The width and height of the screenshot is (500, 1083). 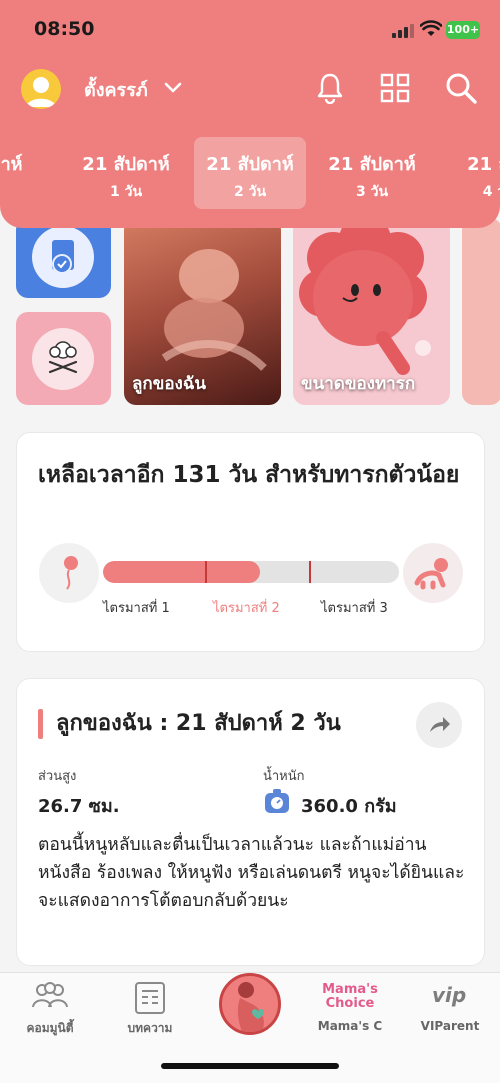 I want to click on top-bar: ตั้งครรภ์, so click(x=250, y=89).